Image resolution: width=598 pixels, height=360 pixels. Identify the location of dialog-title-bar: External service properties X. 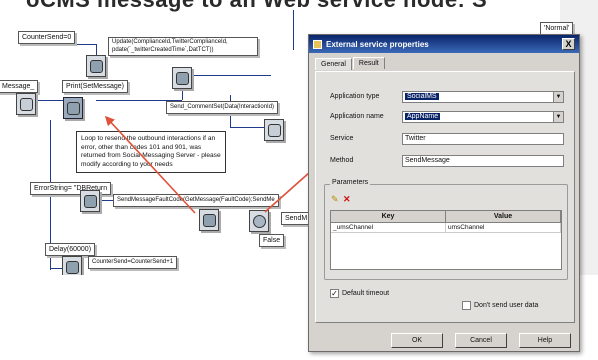
(444, 44).